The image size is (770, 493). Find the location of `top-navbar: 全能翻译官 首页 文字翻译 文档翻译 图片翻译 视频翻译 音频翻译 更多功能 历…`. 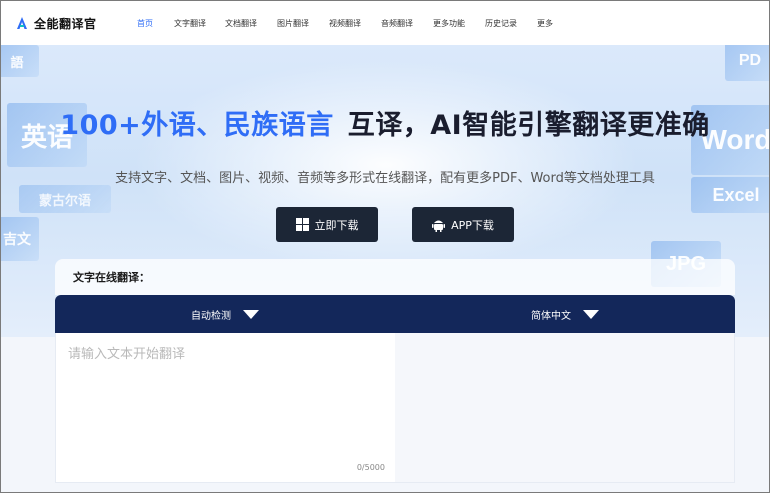

top-navbar: 全能翻译官 首页 文字翻译 文档翻译 图片翻译 视频翻译 音频翻译 更多功能 历… is located at coordinates (385, 23).